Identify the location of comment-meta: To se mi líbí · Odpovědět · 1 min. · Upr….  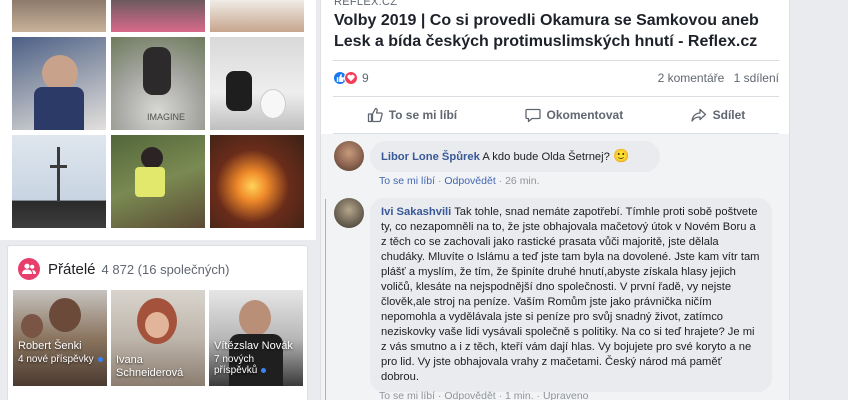
(484, 395).